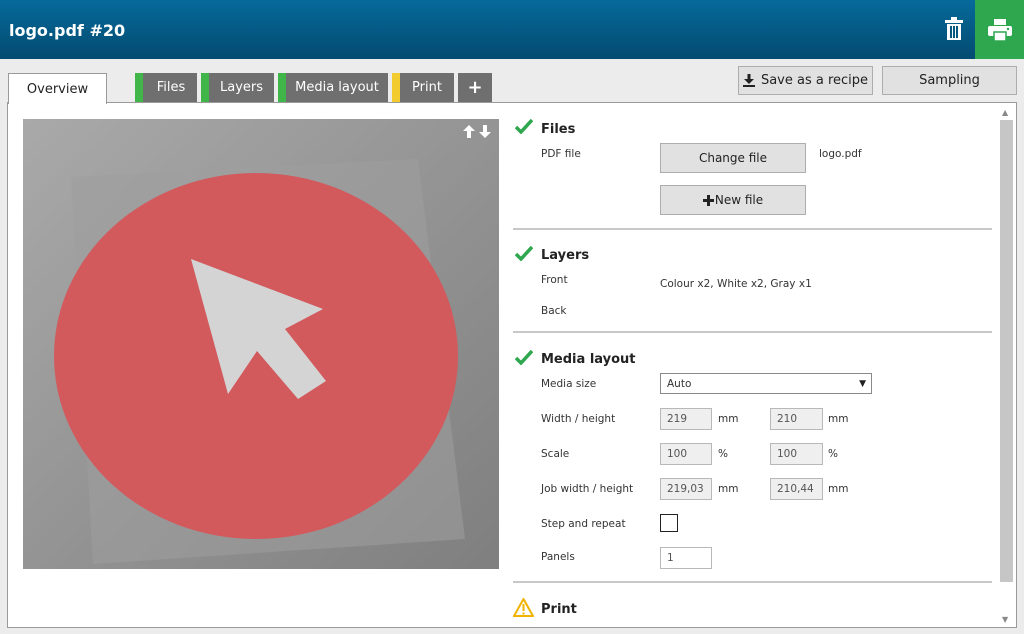 This screenshot has width=1024, height=634. Describe the element at coordinates (558, 129) in the screenshot. I see `files-section-title: Files` at that location.